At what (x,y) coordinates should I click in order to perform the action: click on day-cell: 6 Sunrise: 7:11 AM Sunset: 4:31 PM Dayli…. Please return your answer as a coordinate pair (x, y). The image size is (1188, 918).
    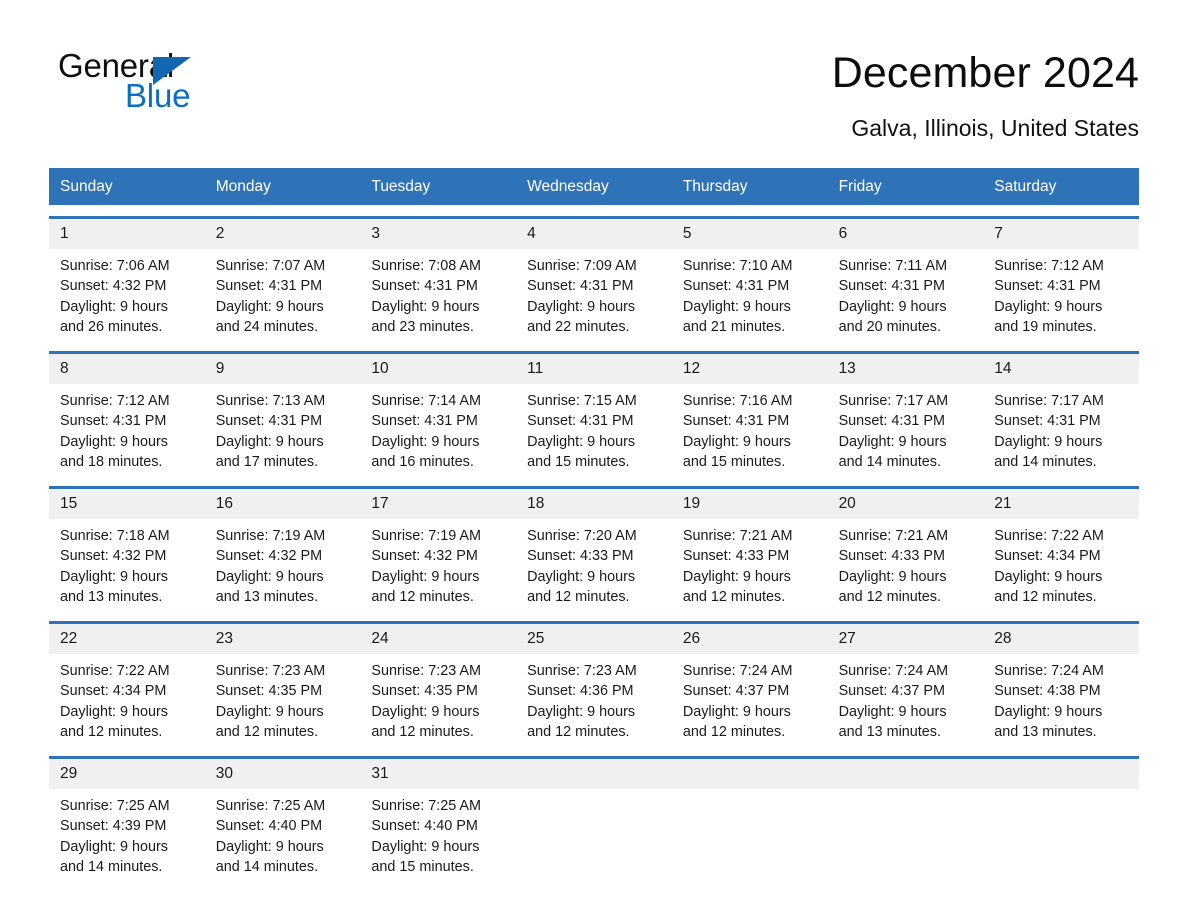
    Looking at the image, I should click on (905, 279).